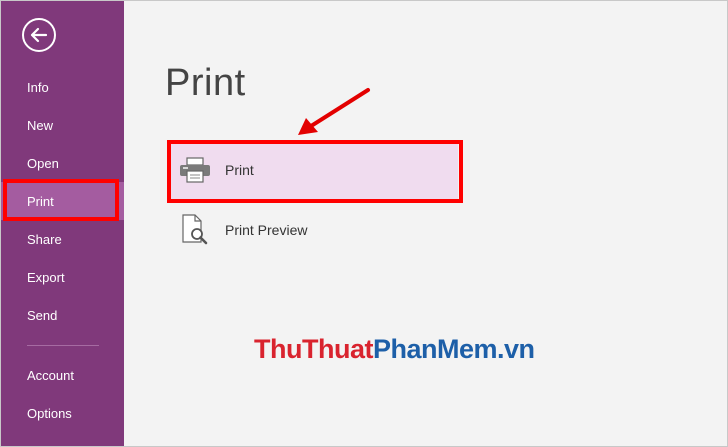 The height and width of the screenshot is (447, 728). Describe the element at coordinates (453, 349) in the screenshot. I see `watermark-part2: PhanMem.vn` at that location.